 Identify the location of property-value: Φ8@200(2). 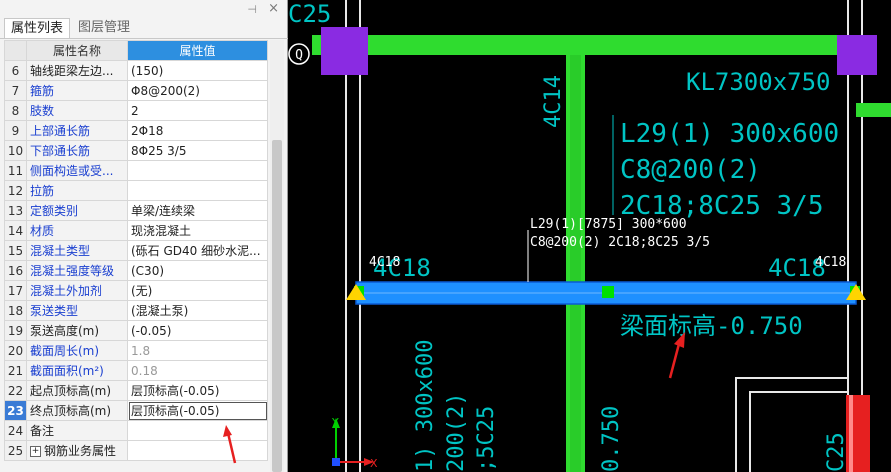
(197, 90).